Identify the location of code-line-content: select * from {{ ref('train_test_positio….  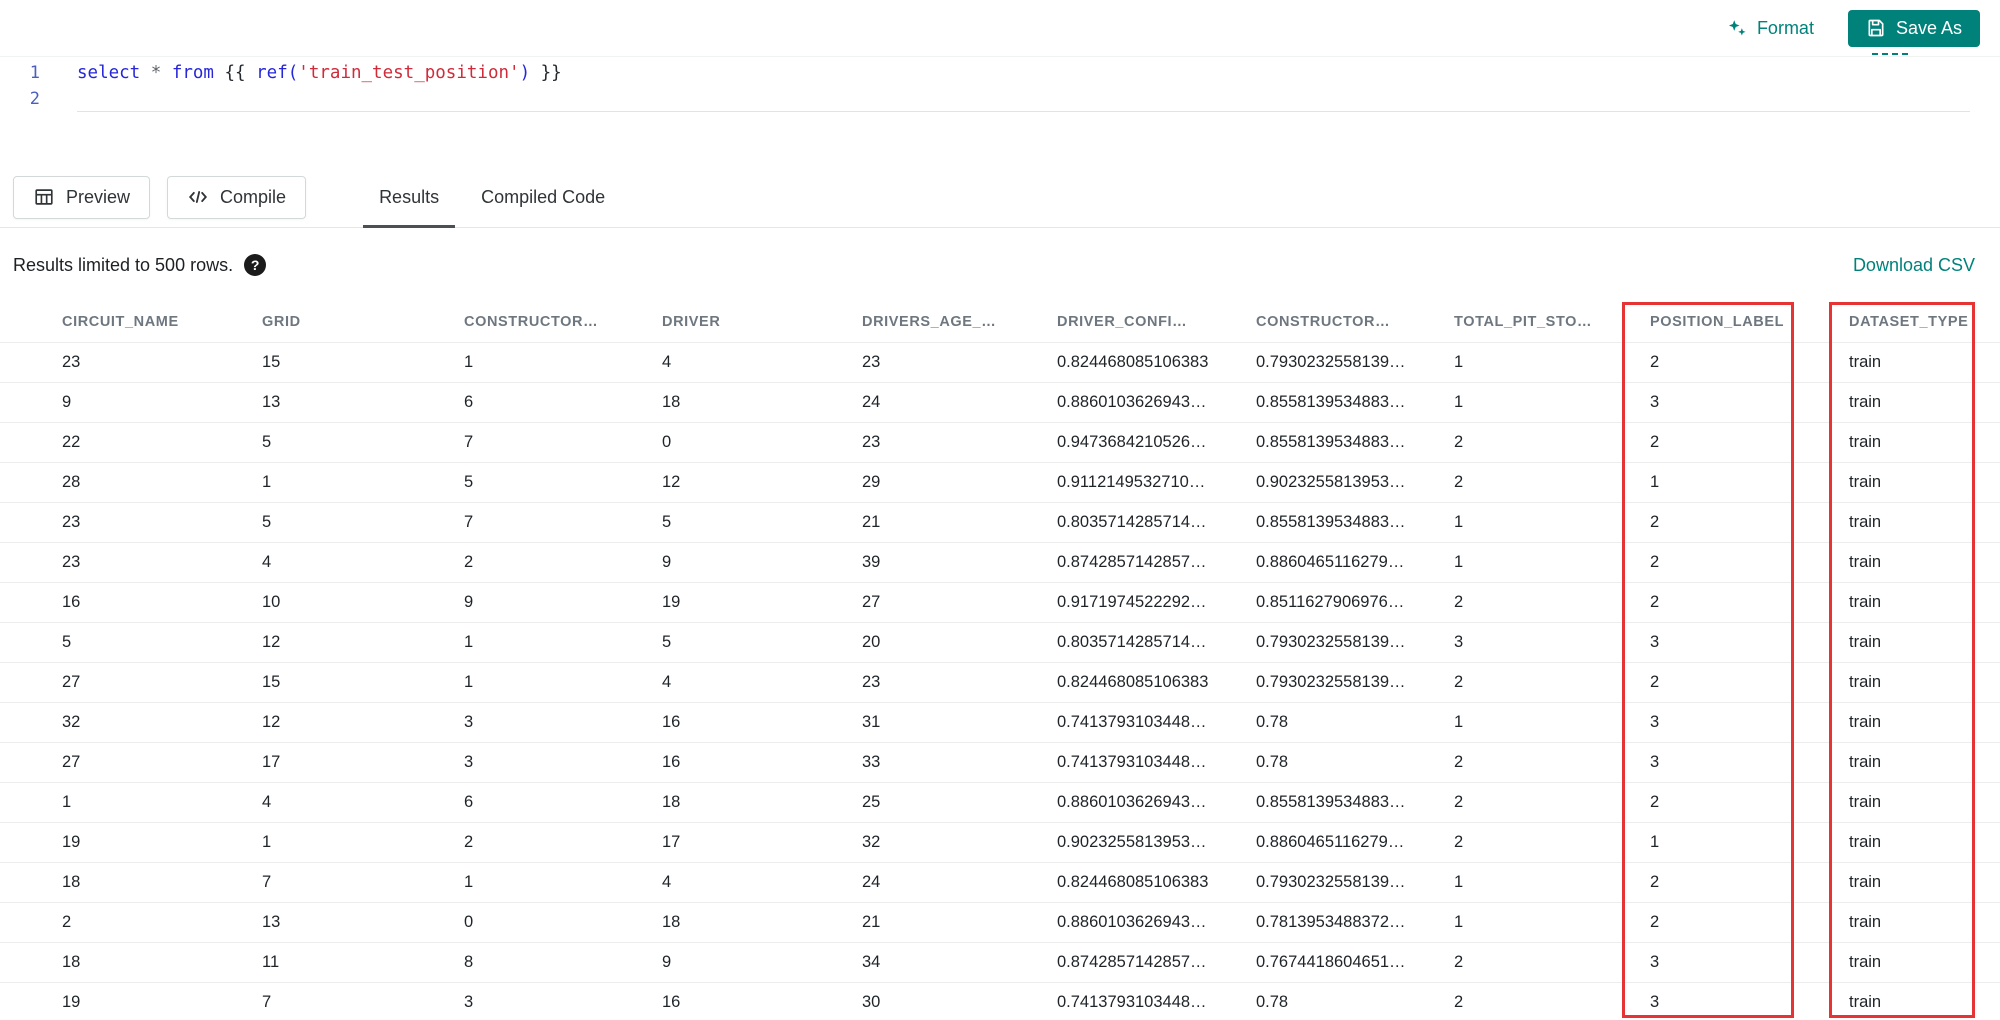
(1038, 73).